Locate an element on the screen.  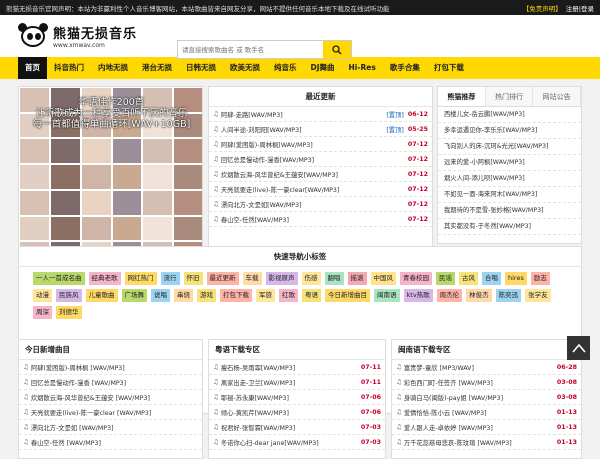
list-item: ♫ 漂向北方-文昰如 [WAV/MP3] is located at coordinates (110, 427).